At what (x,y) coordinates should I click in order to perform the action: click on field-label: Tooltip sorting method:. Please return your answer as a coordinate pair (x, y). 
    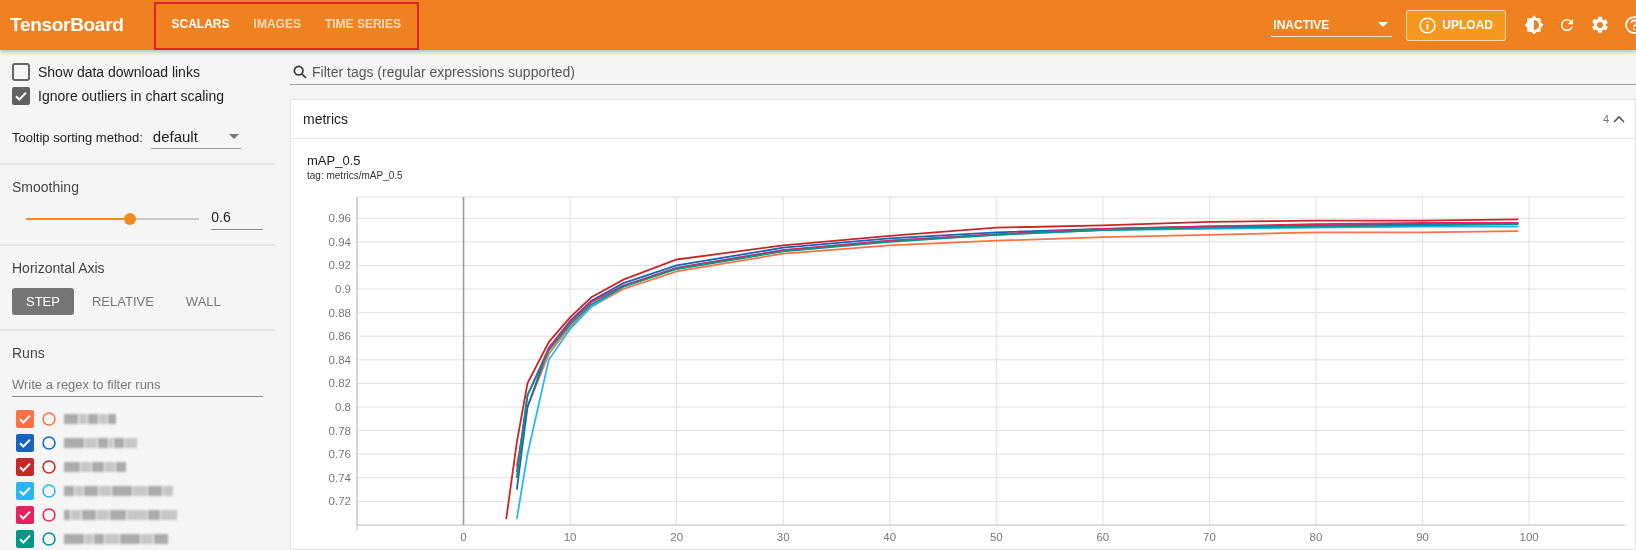
    Looking at the image, I should click on (77, 137).